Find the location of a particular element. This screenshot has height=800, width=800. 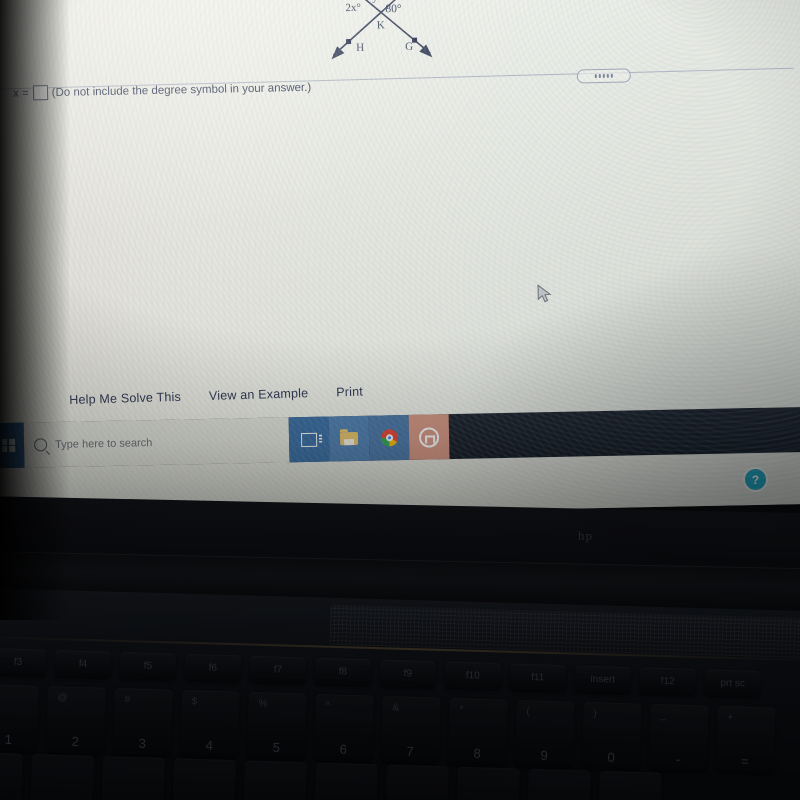

key-f6: f6 is located at coordinates (213, 667).